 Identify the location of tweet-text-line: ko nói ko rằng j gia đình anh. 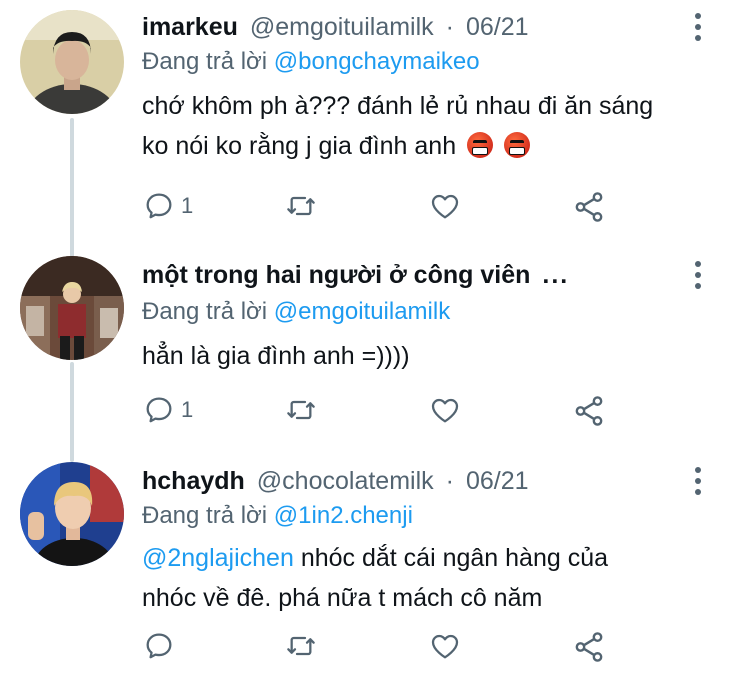
(432, 146).